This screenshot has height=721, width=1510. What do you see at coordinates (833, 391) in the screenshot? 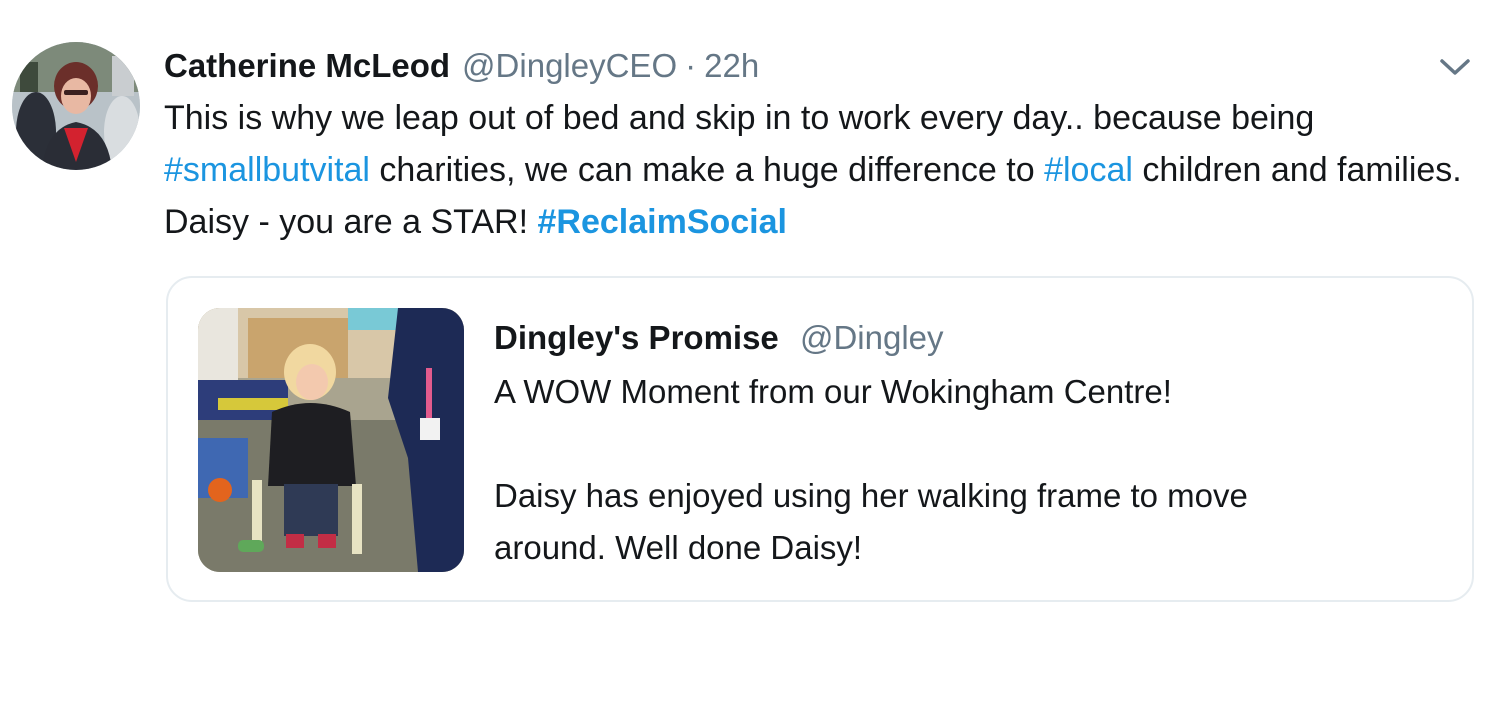
I see `quoted-text-line: A WOW Moment from our Wokingham Centre!` at bounding box center [833, 391].